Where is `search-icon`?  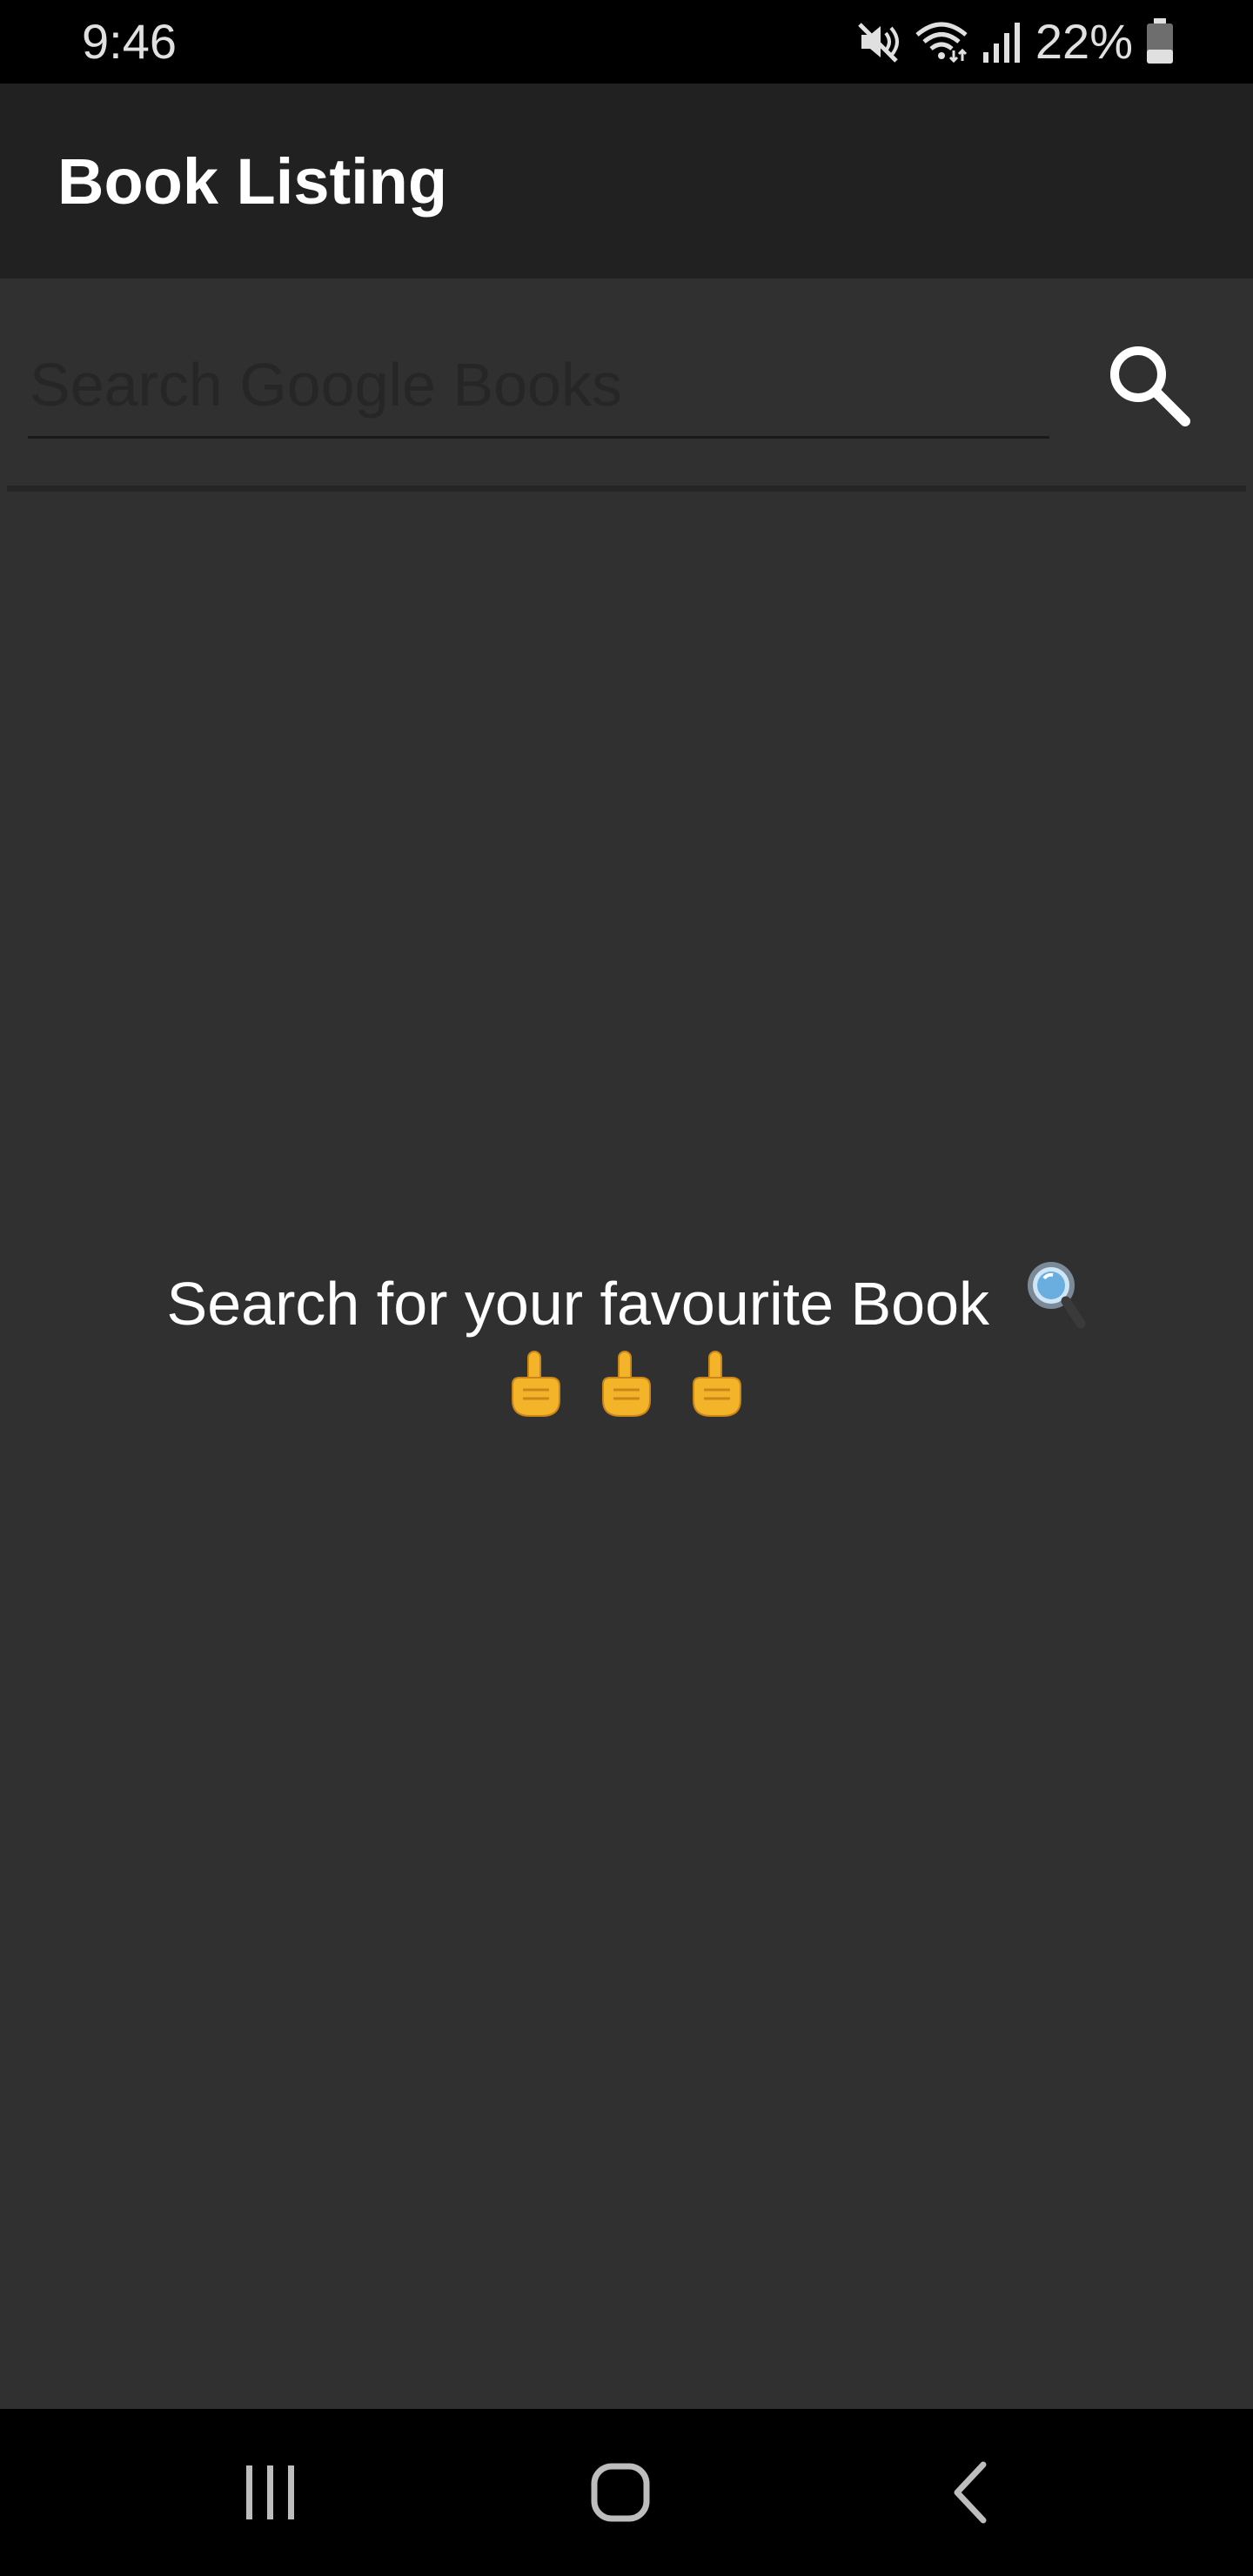 search-icon is located at coordinates (1150, 386).